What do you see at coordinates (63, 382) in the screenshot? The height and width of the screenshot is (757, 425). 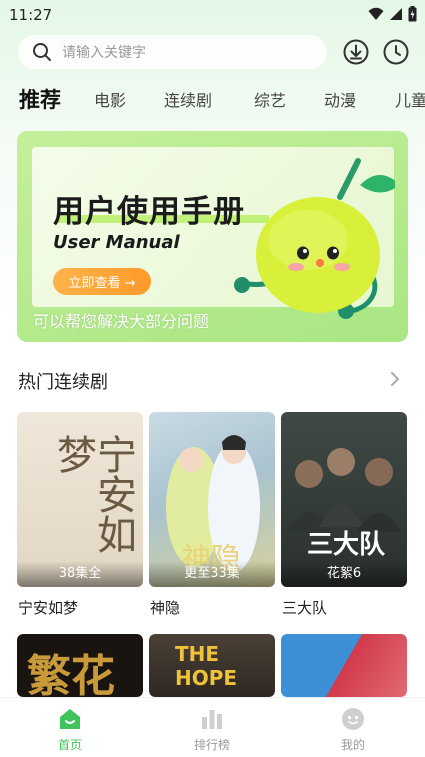 I see `section-title-hot-series: 热门连续剧` at bounding box center [63, 382].